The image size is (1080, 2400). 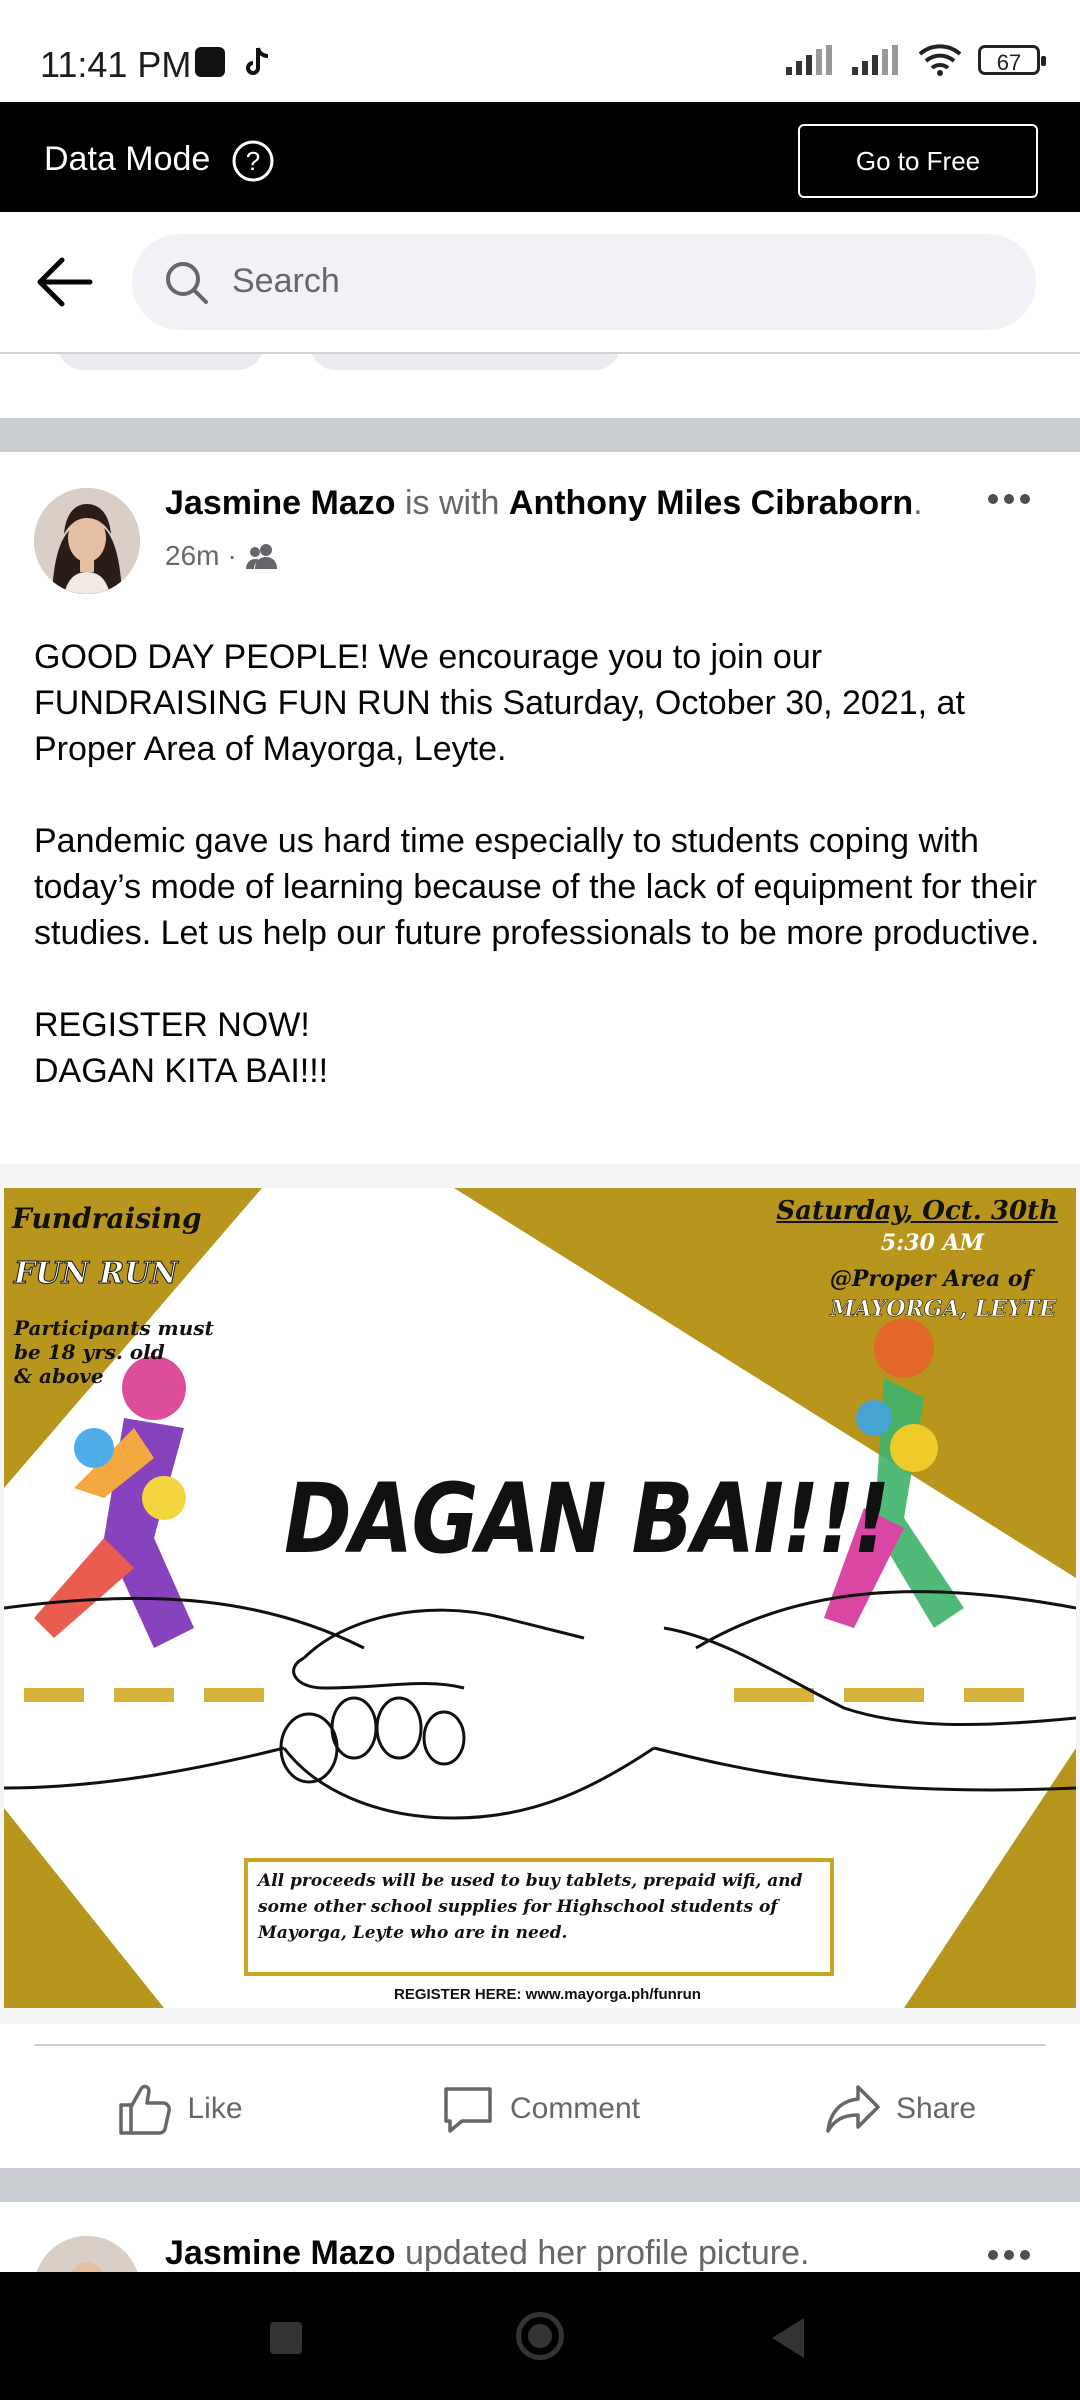 What do you see at coordinates (116, 64) in the screenshot?
I see `status-time: 11:41 PM` at bounding box center [116, 64].